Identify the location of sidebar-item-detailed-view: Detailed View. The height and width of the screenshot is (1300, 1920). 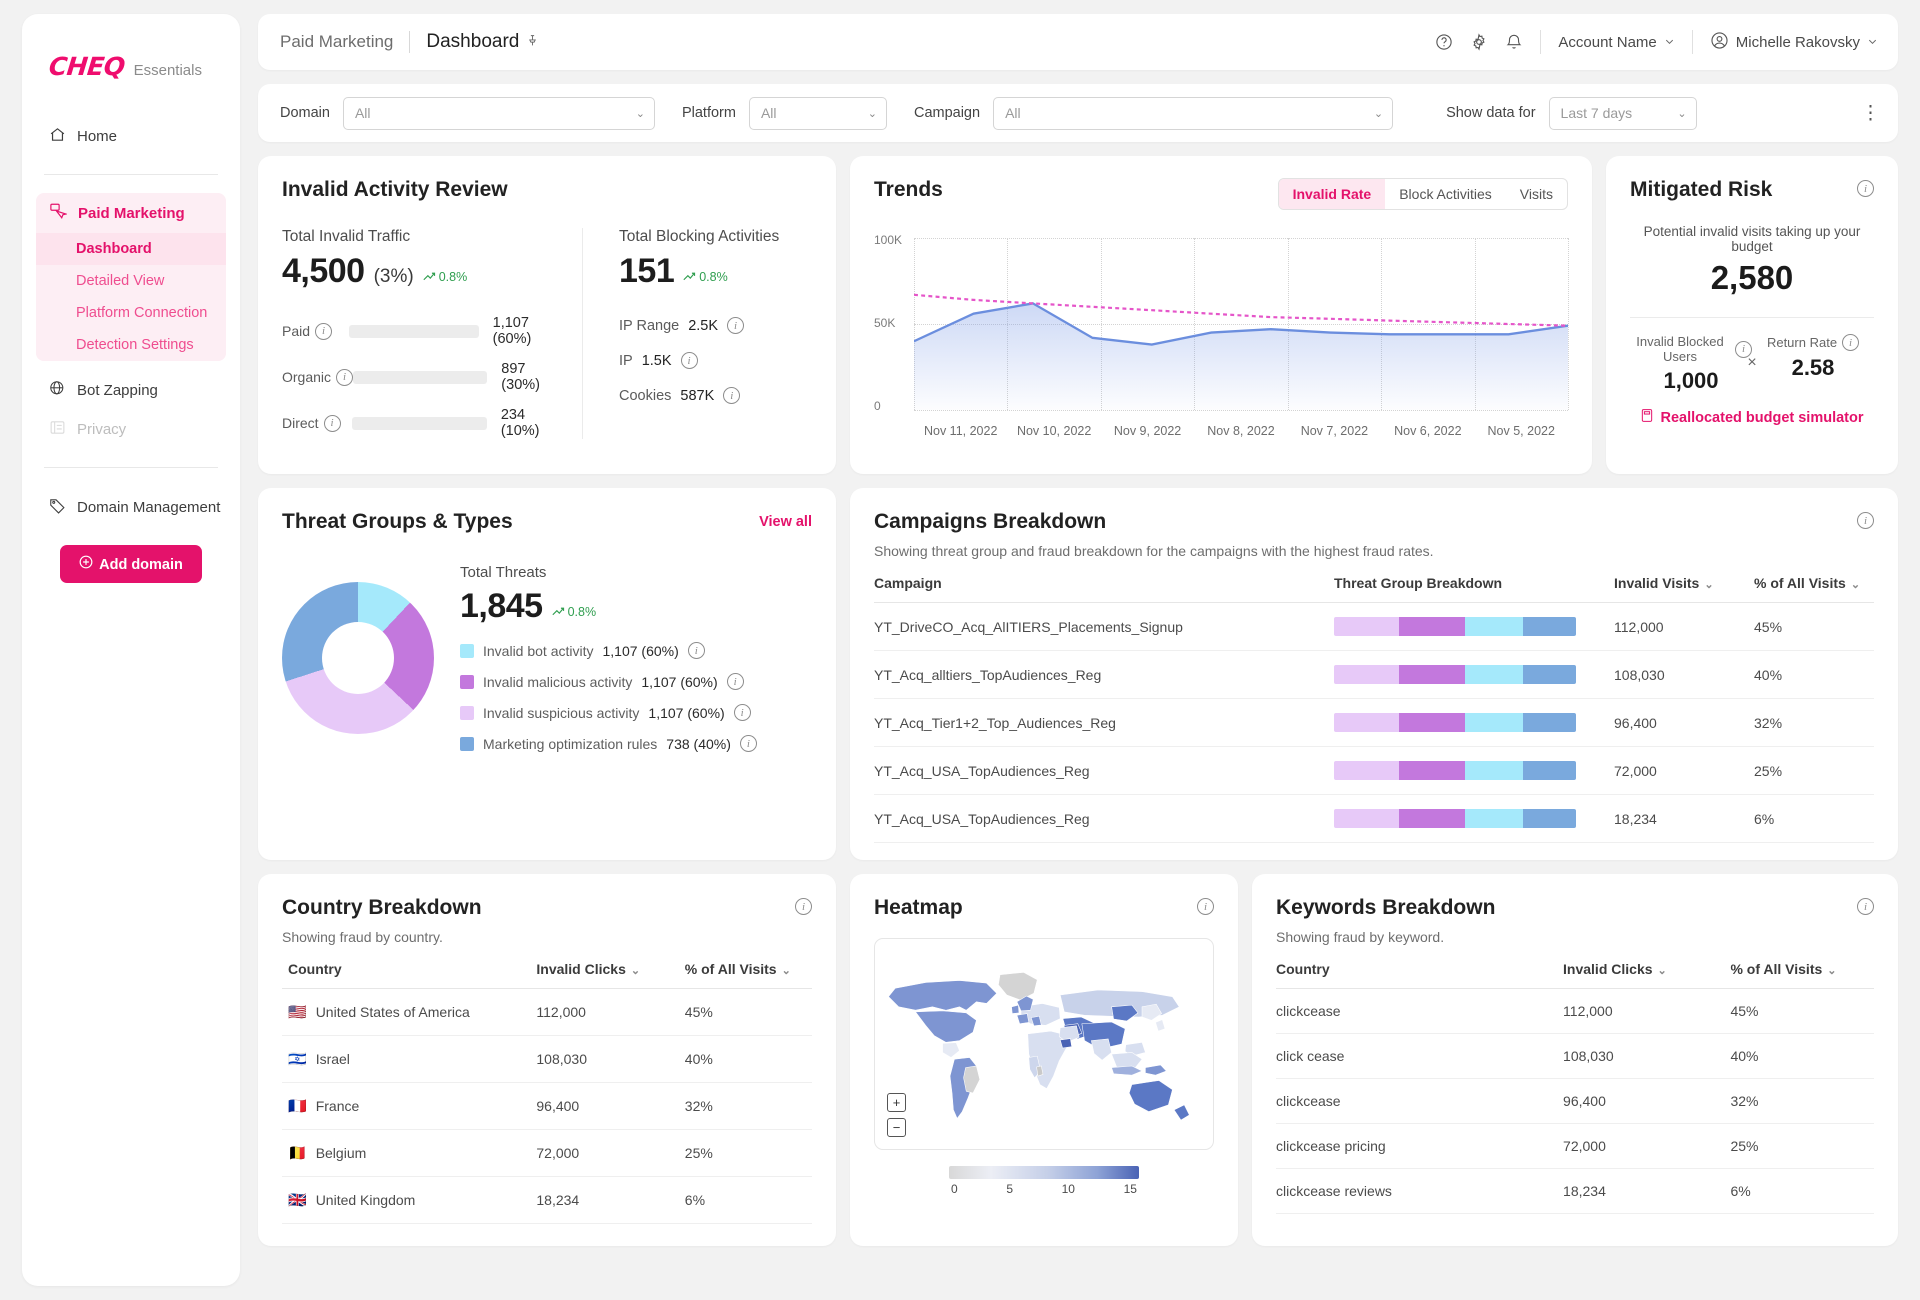
(131, 281).